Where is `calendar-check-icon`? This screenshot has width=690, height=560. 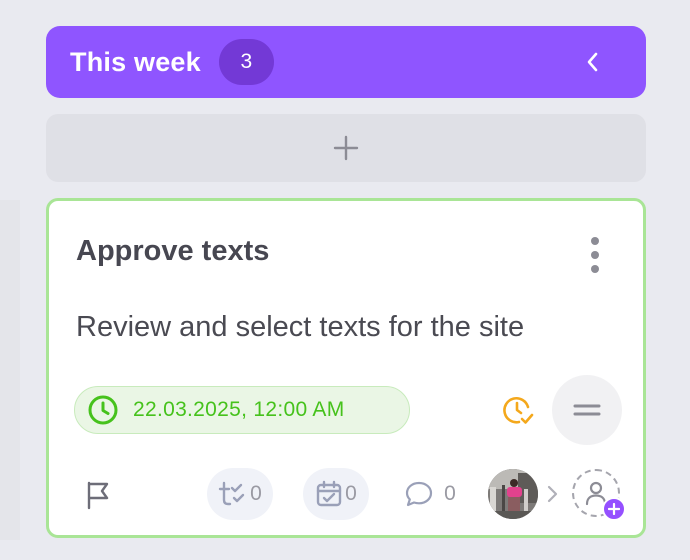
calendar-check-icon is located at coordinates (329, 493).